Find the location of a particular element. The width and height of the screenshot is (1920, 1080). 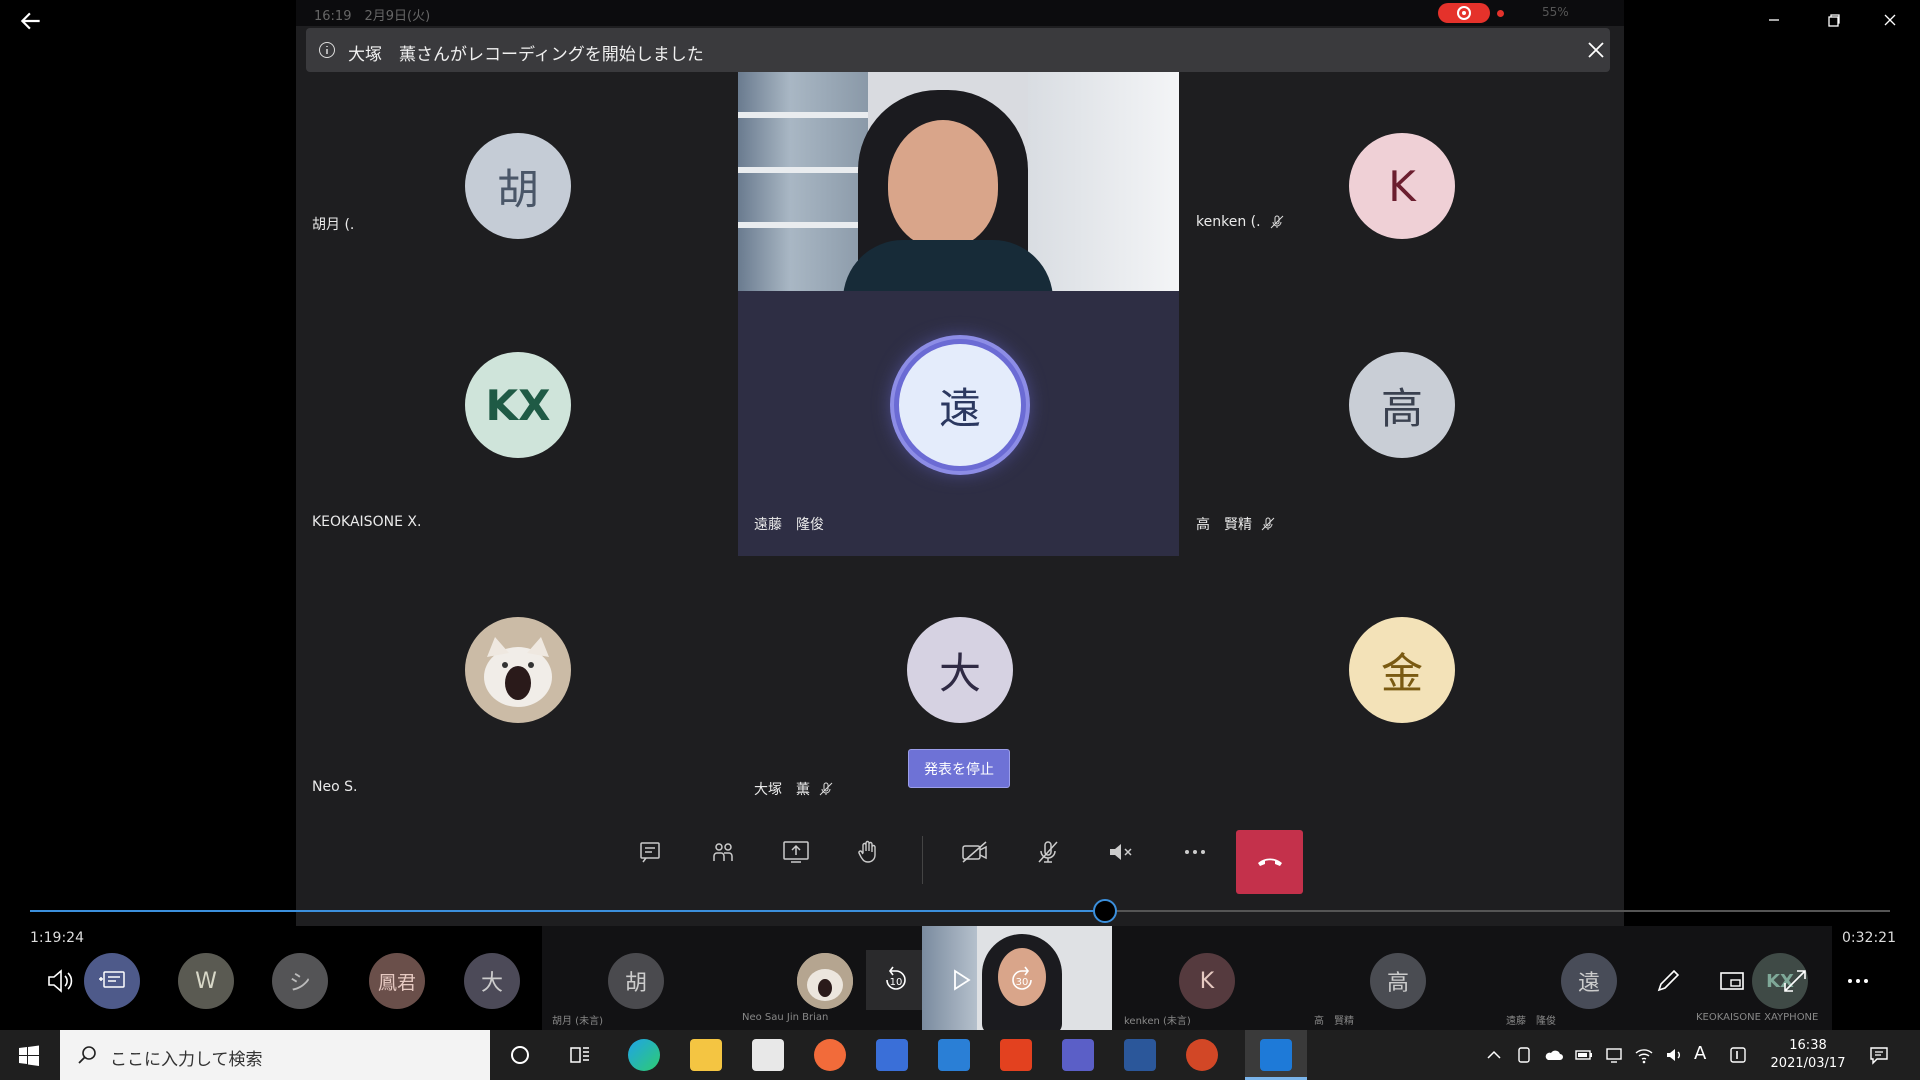

avatar-initial: 胡 is located at coordinates (635, 983).